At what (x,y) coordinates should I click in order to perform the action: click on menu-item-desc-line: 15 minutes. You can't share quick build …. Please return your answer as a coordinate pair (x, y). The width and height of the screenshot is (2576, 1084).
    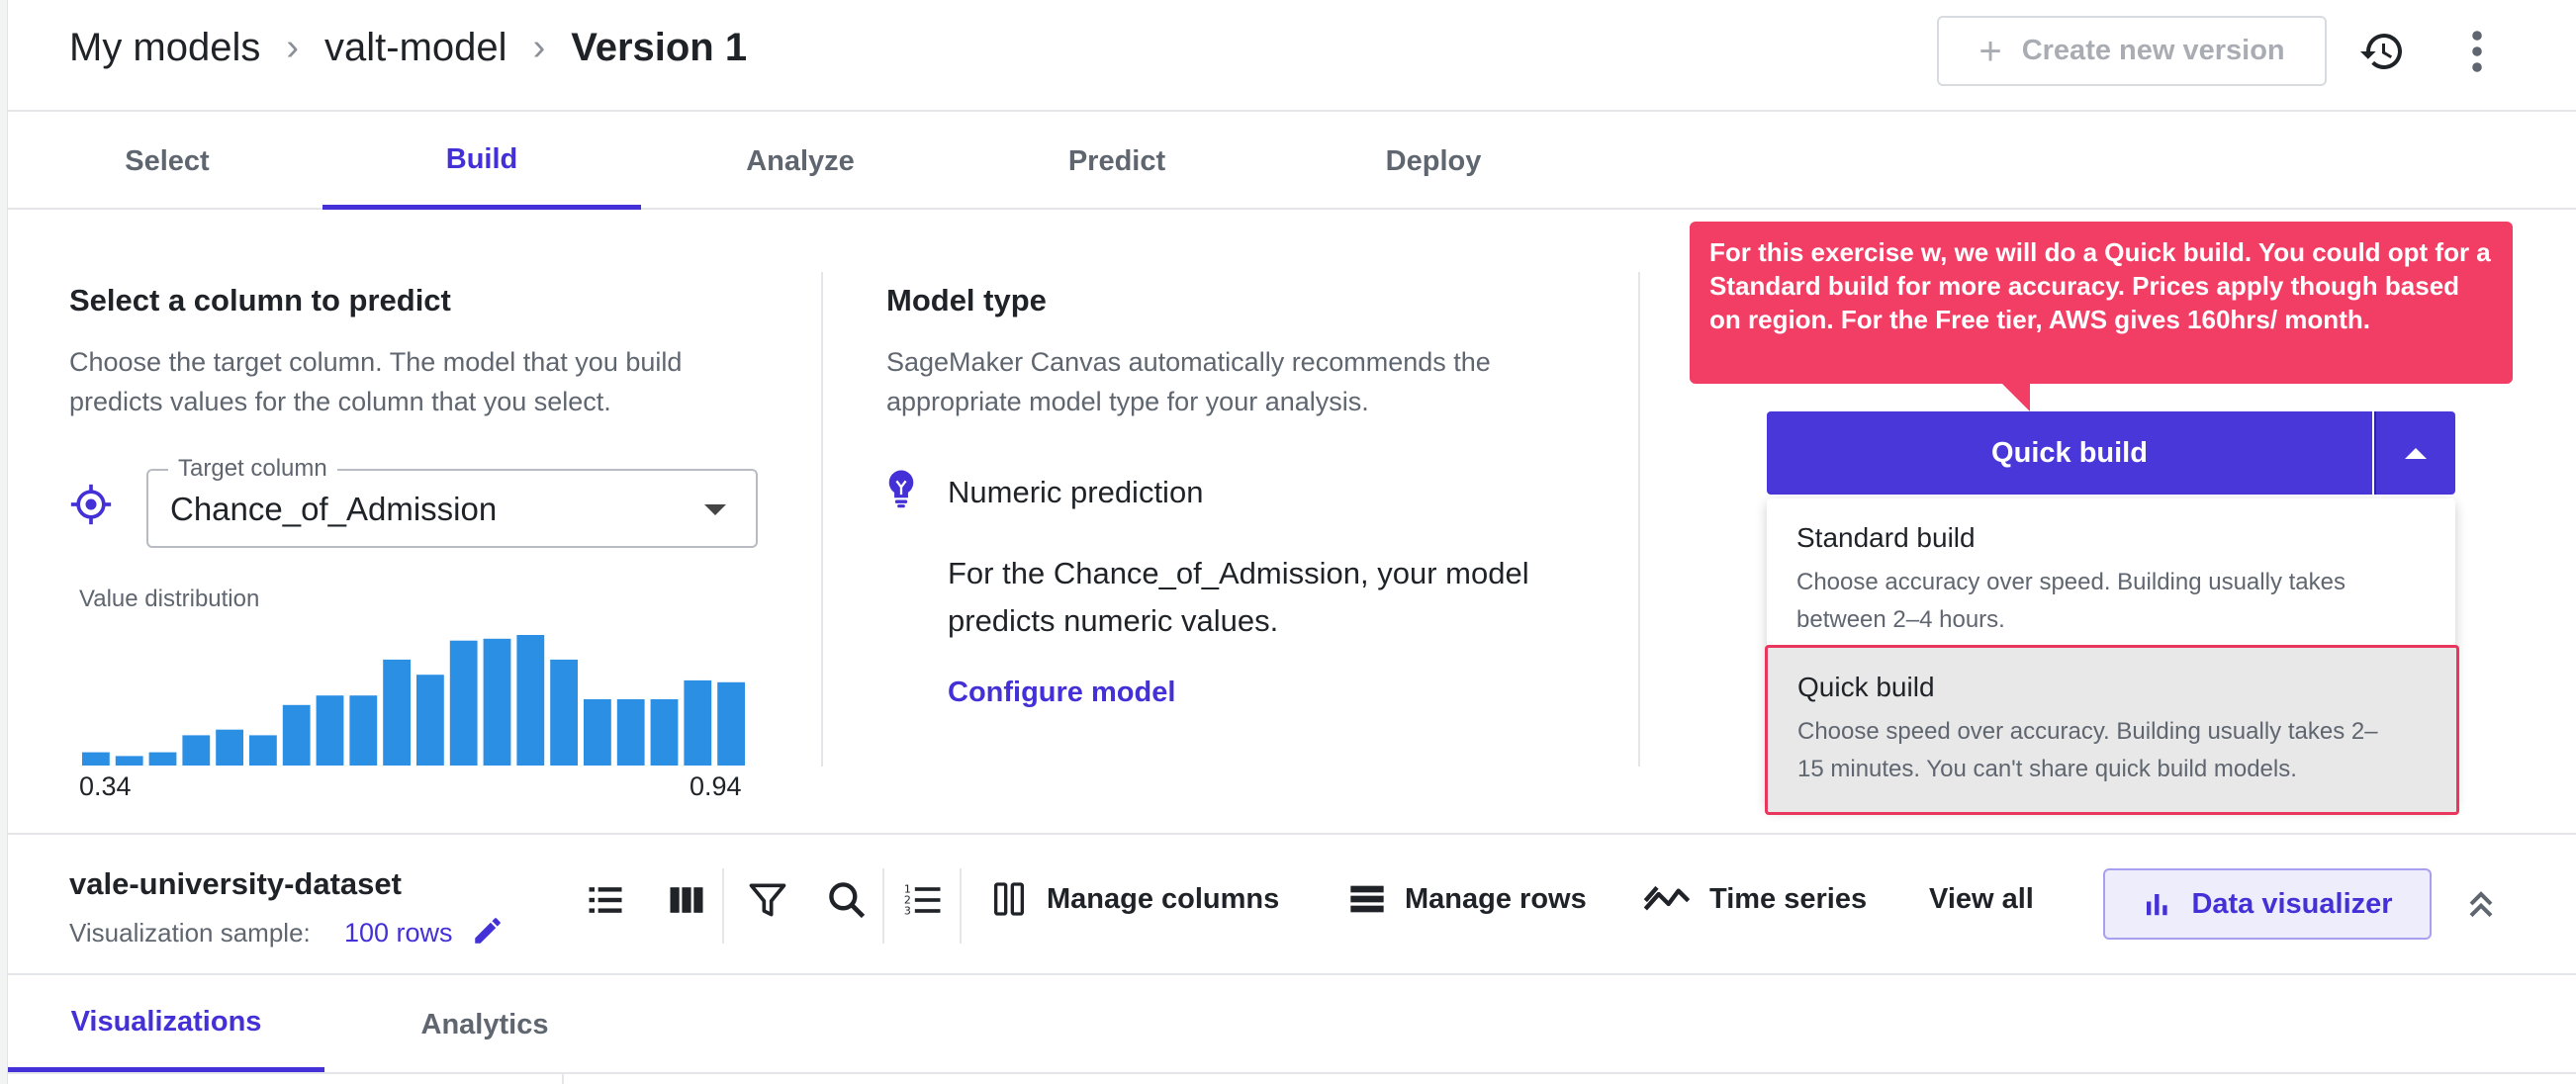
    Looking at the image, I should click on (2047, 769).